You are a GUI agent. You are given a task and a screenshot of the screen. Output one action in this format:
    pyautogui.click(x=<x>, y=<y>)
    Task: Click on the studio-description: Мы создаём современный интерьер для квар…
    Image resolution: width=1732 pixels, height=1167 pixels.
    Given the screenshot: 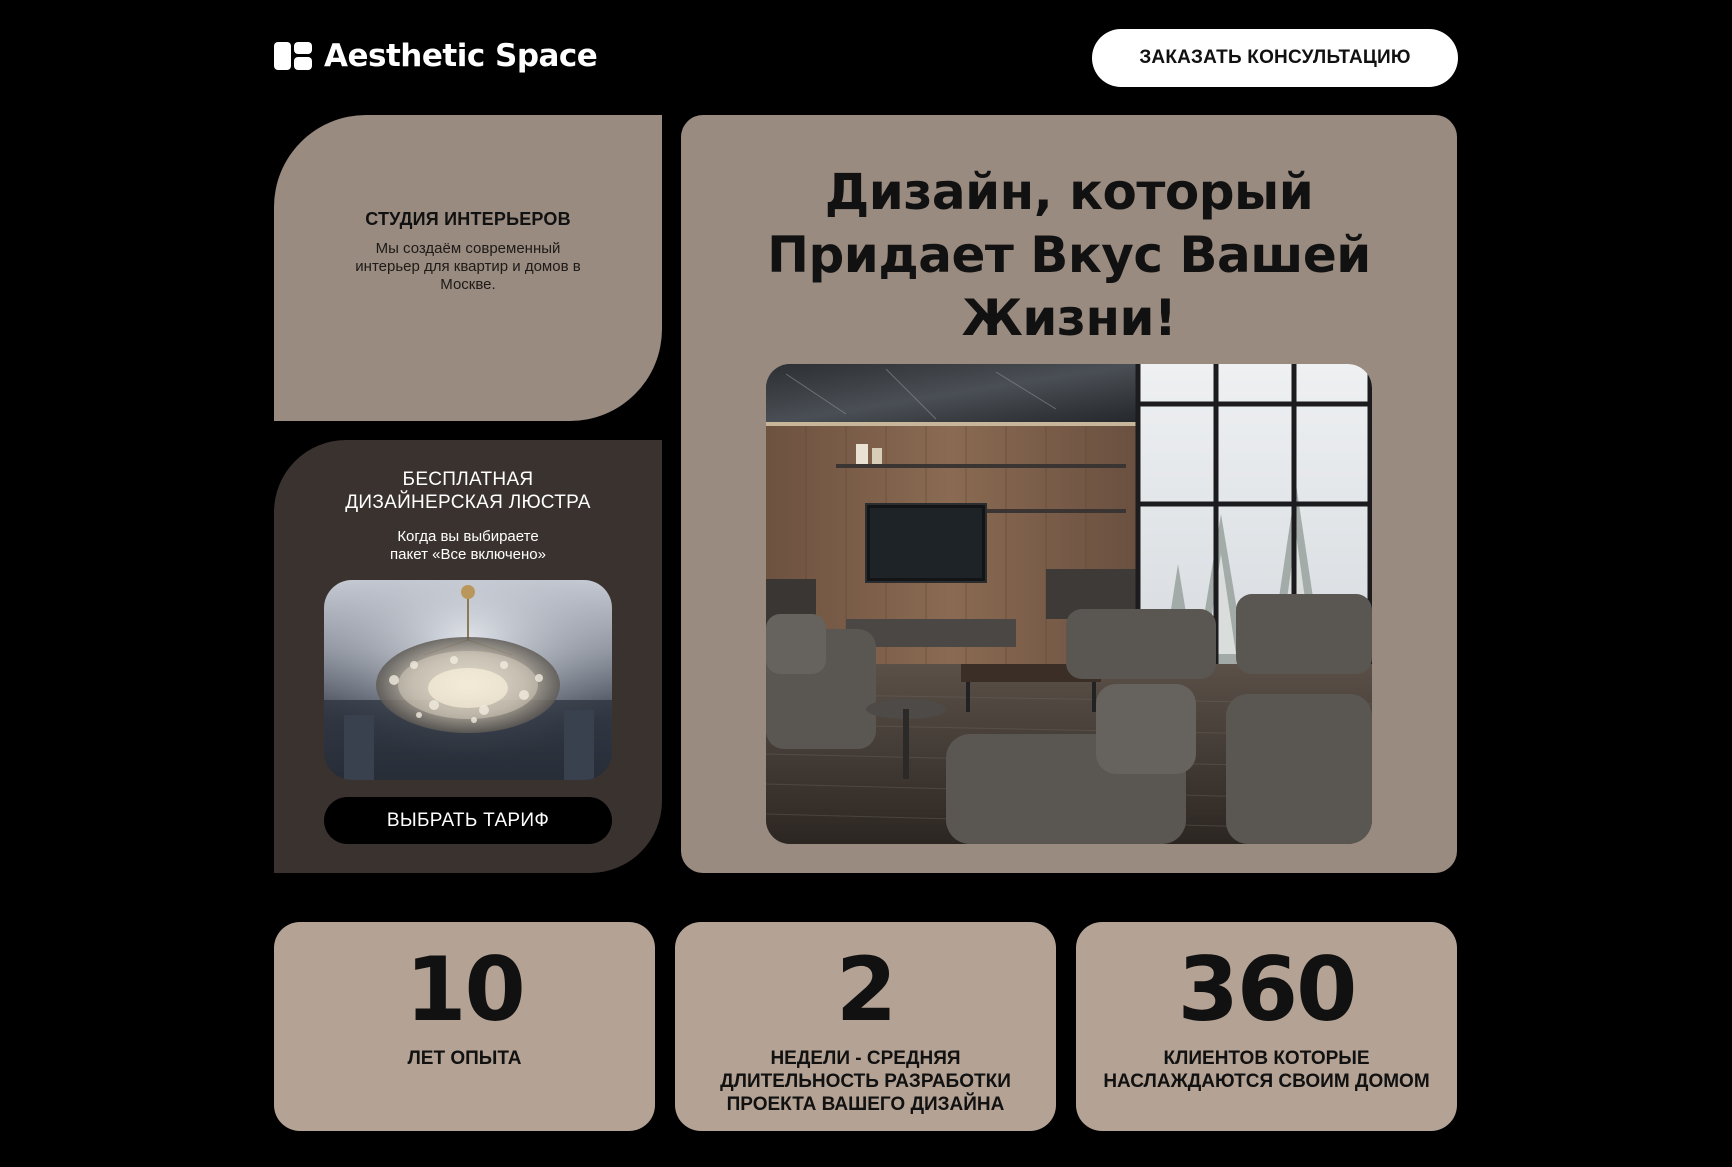 What is the action you would take?
    pyautogui.click(x=468, y=266)
    